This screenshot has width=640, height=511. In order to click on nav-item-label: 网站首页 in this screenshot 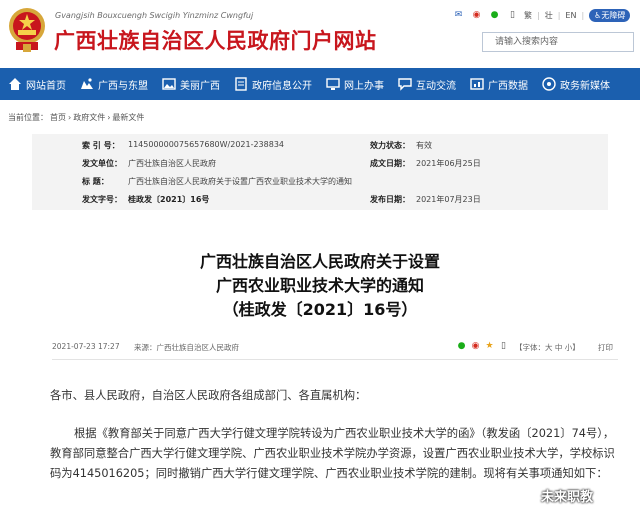, I will do `click(46, 86)`.